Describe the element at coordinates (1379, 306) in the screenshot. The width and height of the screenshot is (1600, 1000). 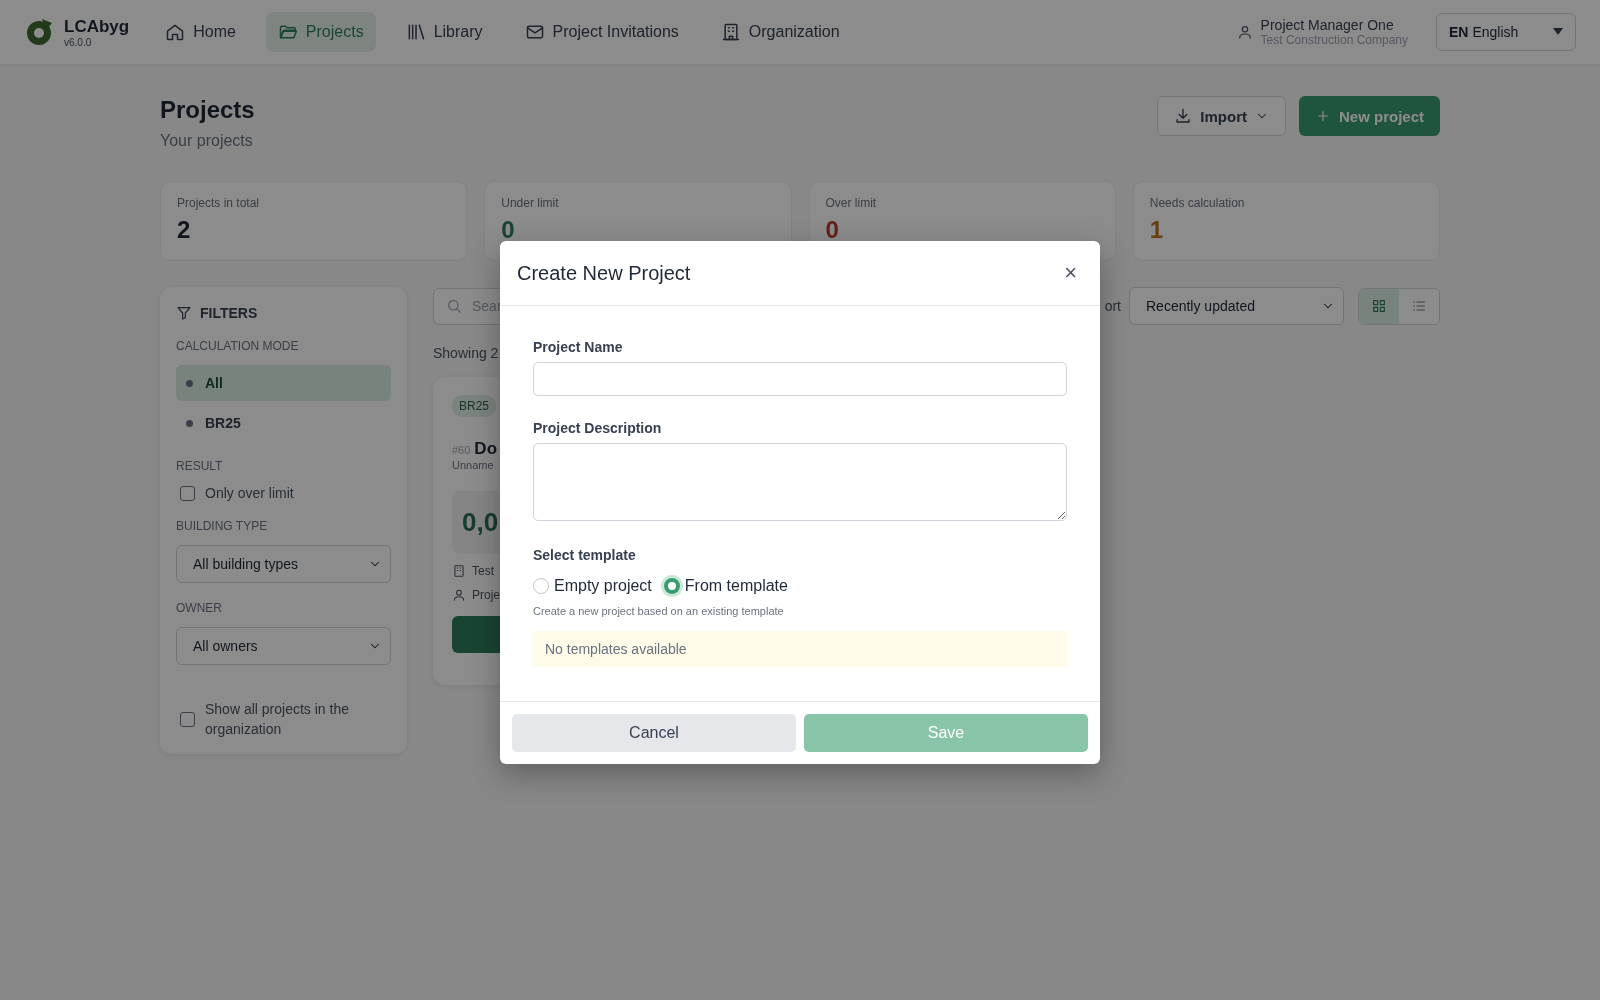
I see `grid-icon` at that location.